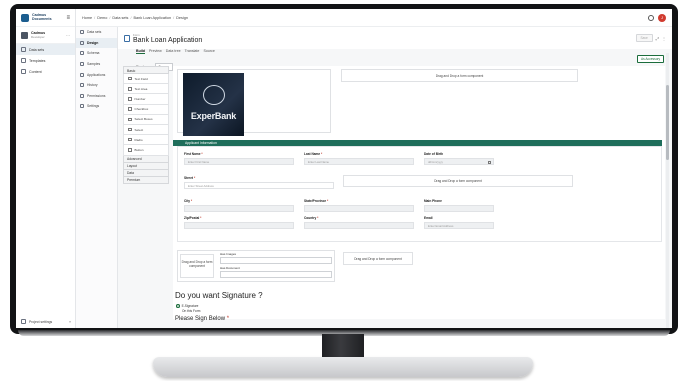  What do you see at coordinates (96, 32) in the screenshot?
I see `sub-item-data-sets: Data sets` at bounding box center [96, 32].